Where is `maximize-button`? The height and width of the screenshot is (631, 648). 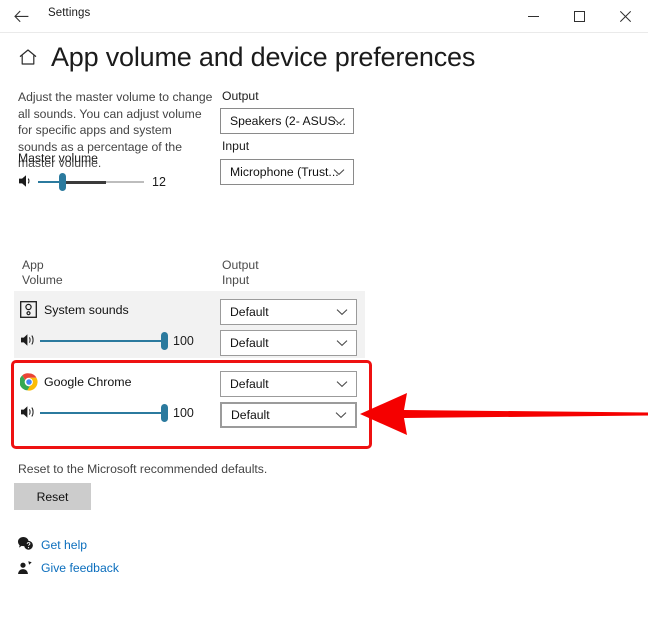 maximize-button is located at coordinates (579, 16).